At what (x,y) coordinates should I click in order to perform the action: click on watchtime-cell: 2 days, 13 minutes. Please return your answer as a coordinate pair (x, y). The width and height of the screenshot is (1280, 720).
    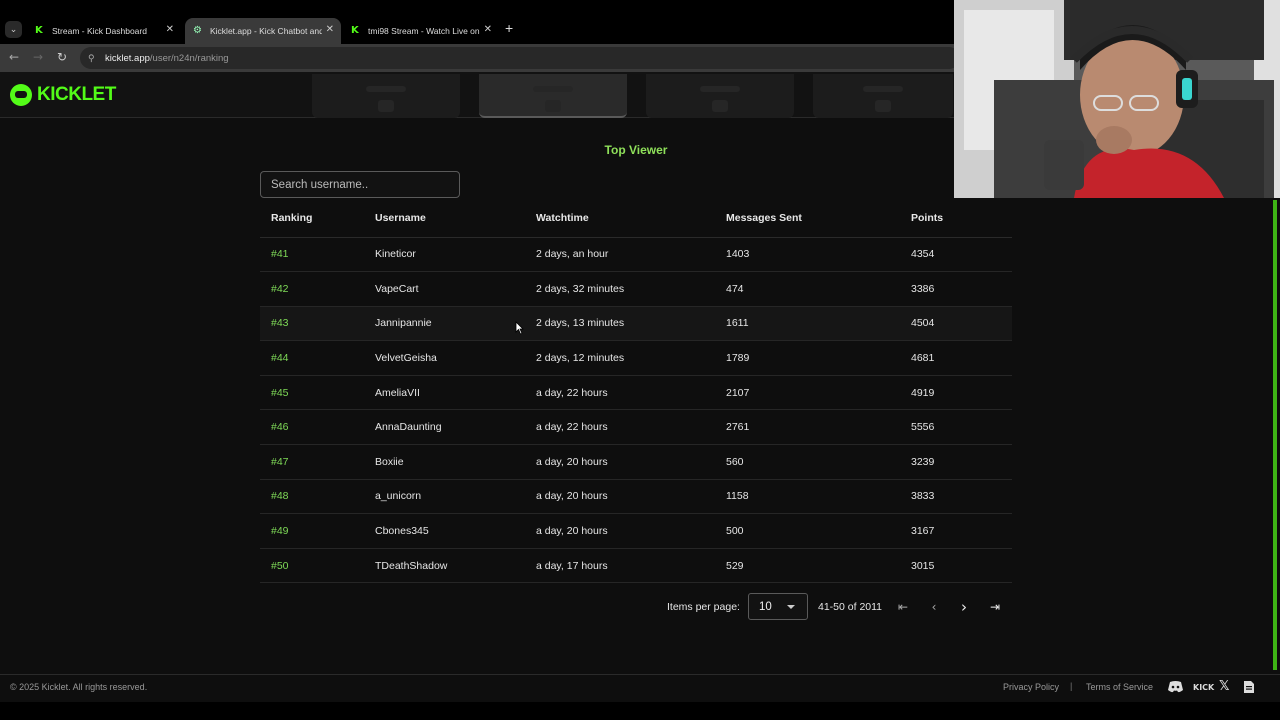
    Looking at the image, I should click on (620, 324).